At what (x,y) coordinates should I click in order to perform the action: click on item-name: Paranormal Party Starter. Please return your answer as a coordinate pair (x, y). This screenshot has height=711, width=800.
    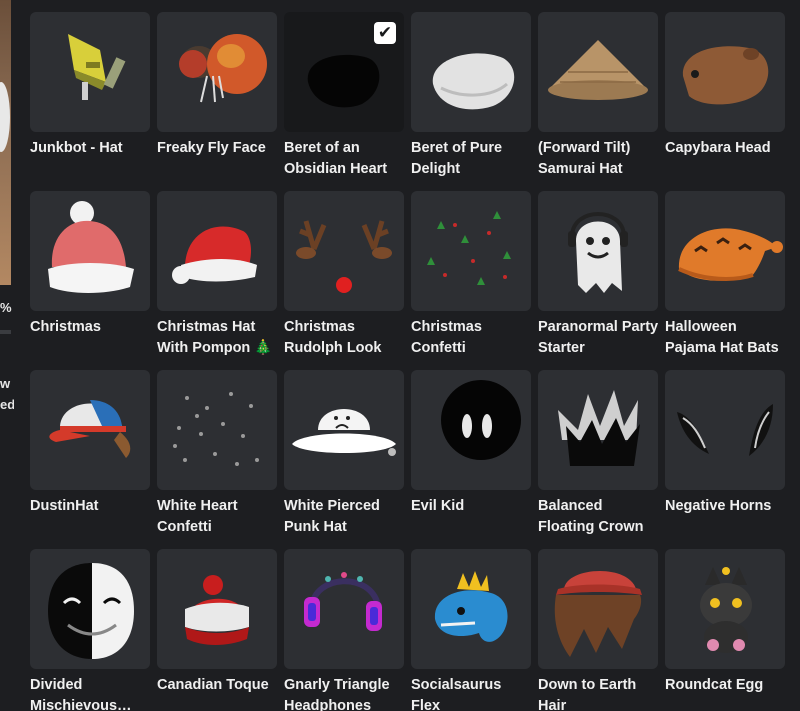
    Looking at the image, I should click on (598, 337).